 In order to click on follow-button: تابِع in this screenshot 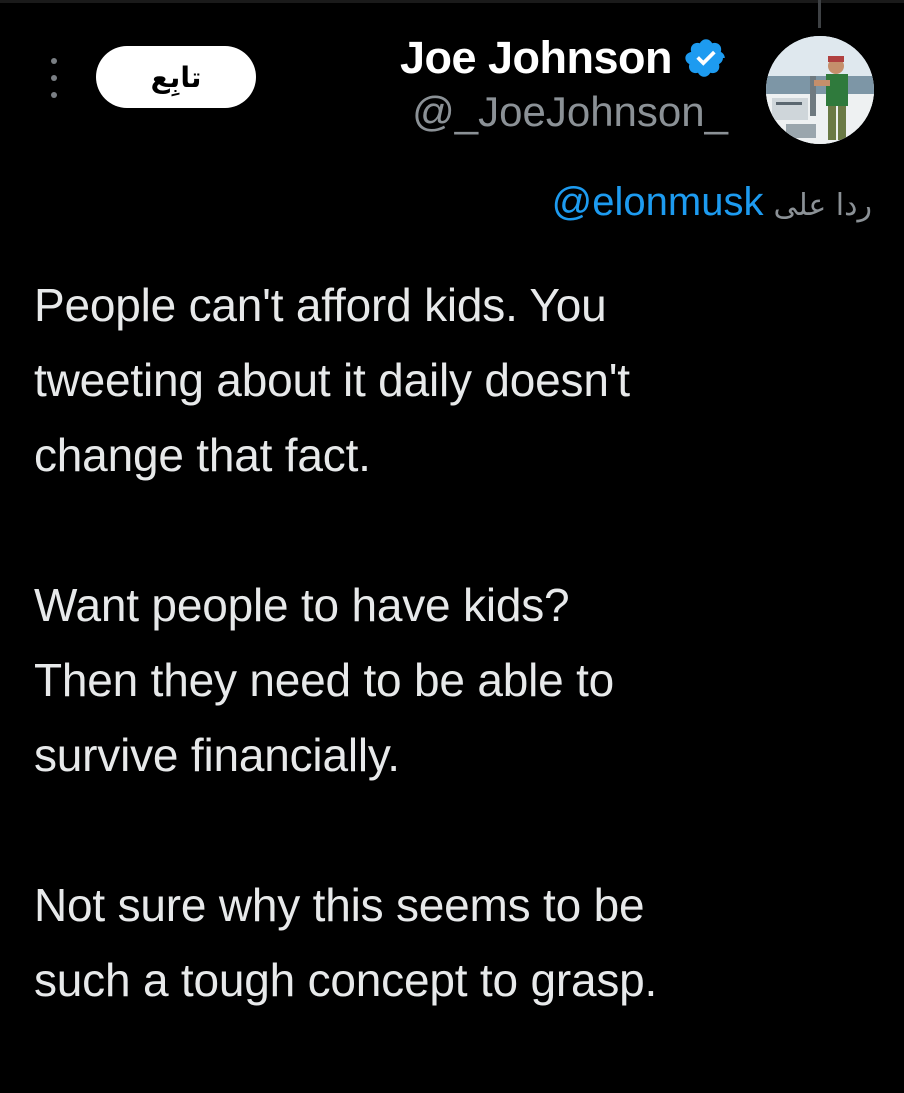, I will do `click(176, 77)`.